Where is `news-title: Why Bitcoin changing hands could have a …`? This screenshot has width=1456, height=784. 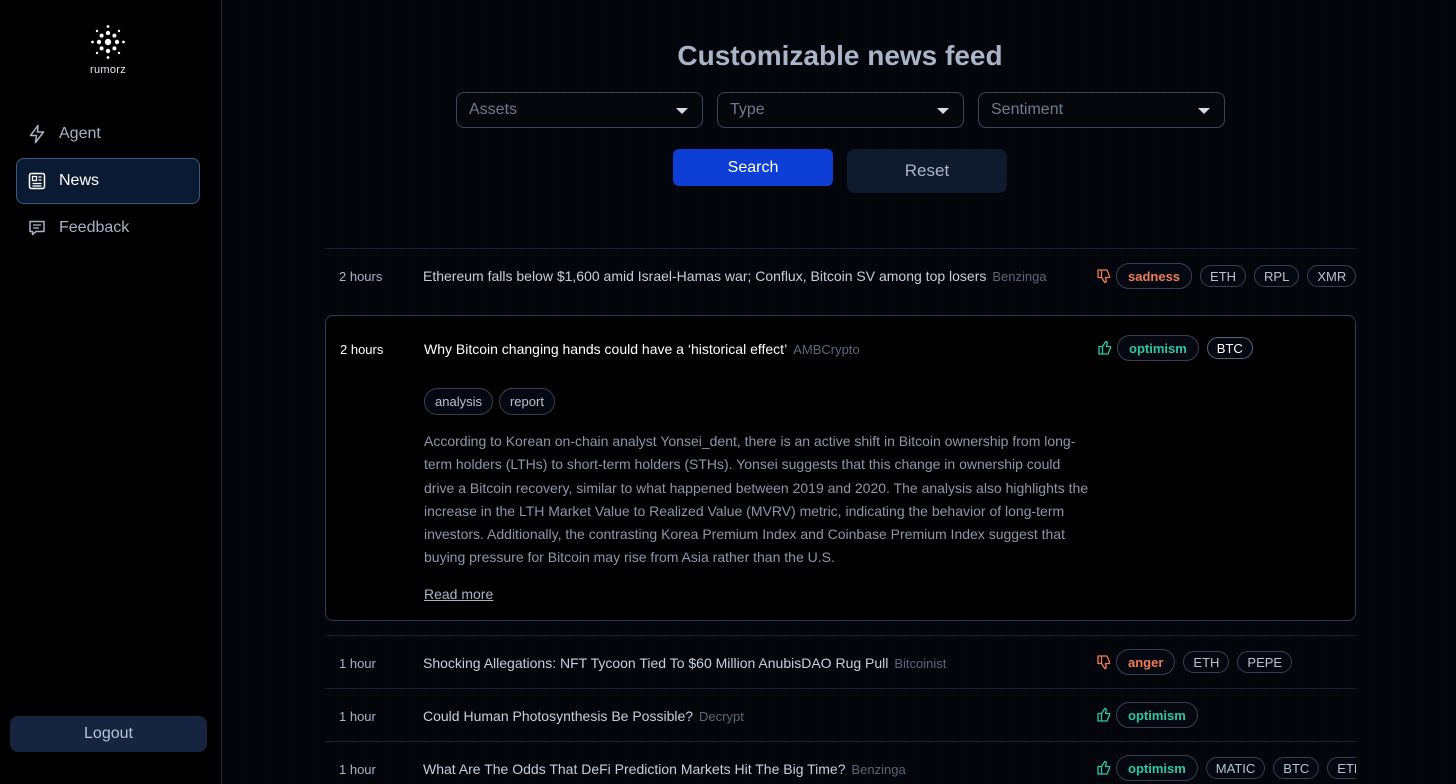
news-title: Why Bitcoin changing hands could have a … is located at coordinates (642, 349).